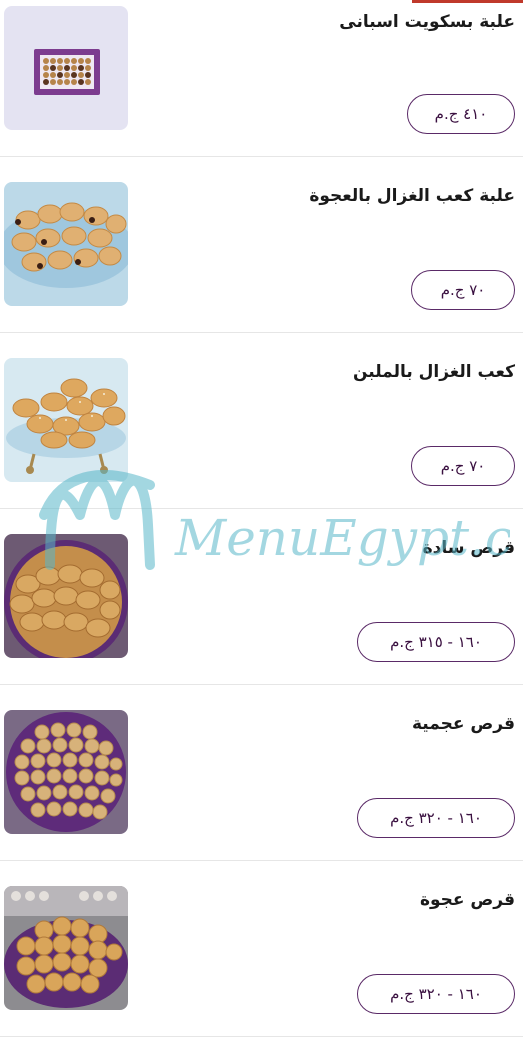 This screenshot has height=1039, width=523. What do you see at coordinates (66, 244) in the screenshot?
I see `item-image-kaab-ghazal-dates` at bounding box center [66, 244].